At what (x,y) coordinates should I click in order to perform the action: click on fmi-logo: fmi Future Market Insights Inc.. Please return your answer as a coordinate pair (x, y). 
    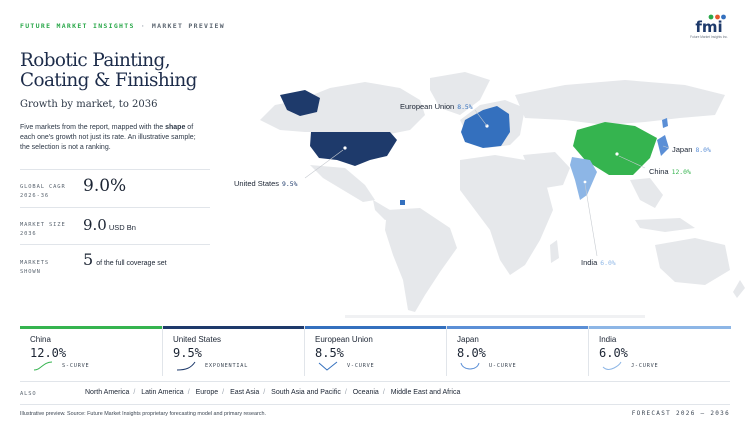
    Looking at the image, I should click on (709, 28).